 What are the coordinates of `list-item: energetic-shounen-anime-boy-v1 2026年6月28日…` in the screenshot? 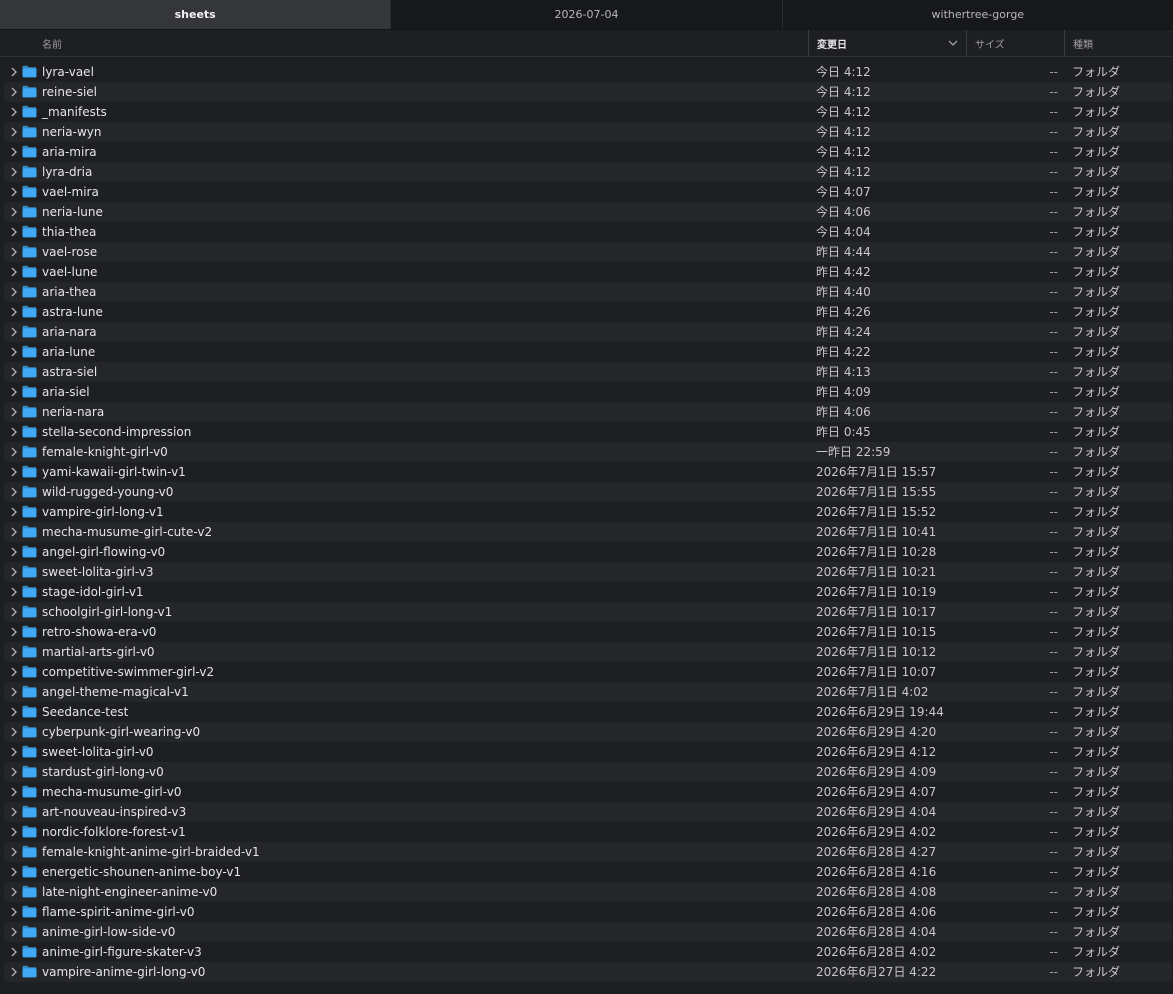 It's located at (588, 872).